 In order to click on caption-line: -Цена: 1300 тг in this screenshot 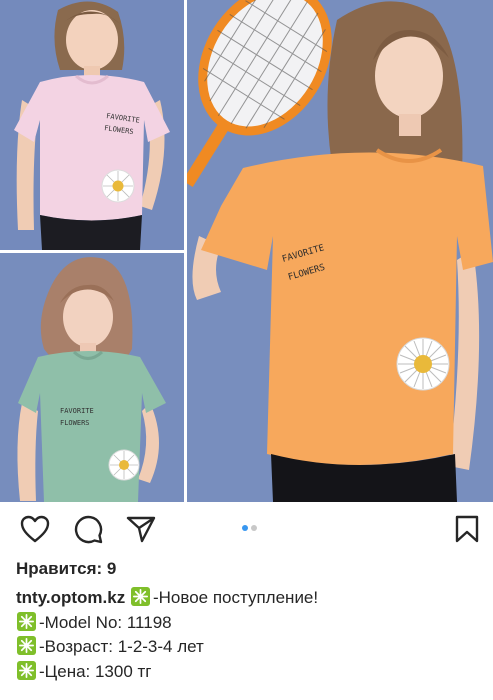, I will do `click(248, 672)`.